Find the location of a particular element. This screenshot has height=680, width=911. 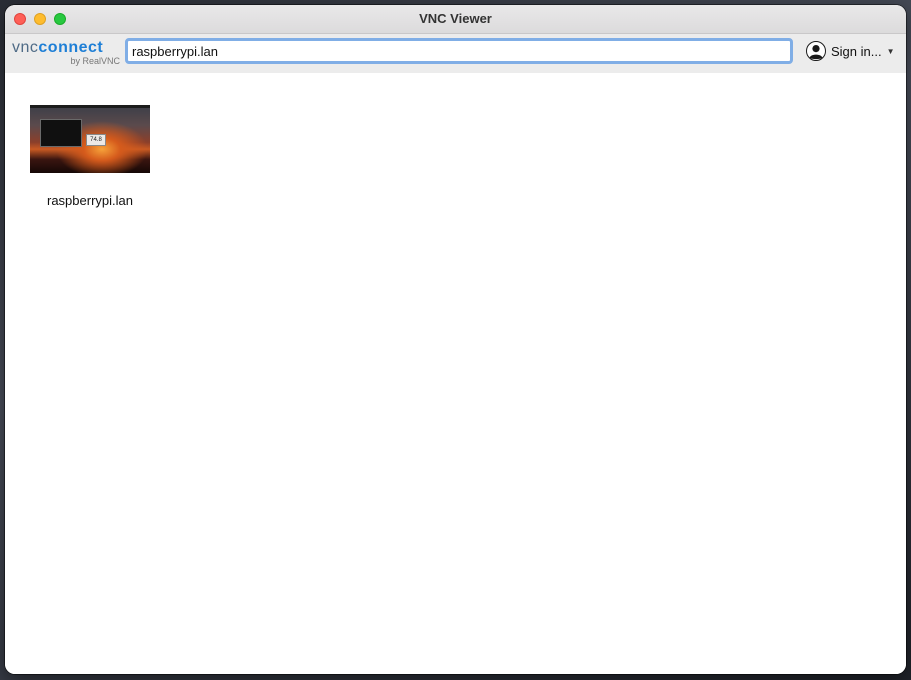

sign-in-button: Sign in... ▼ is located at coordinates (850, 51).